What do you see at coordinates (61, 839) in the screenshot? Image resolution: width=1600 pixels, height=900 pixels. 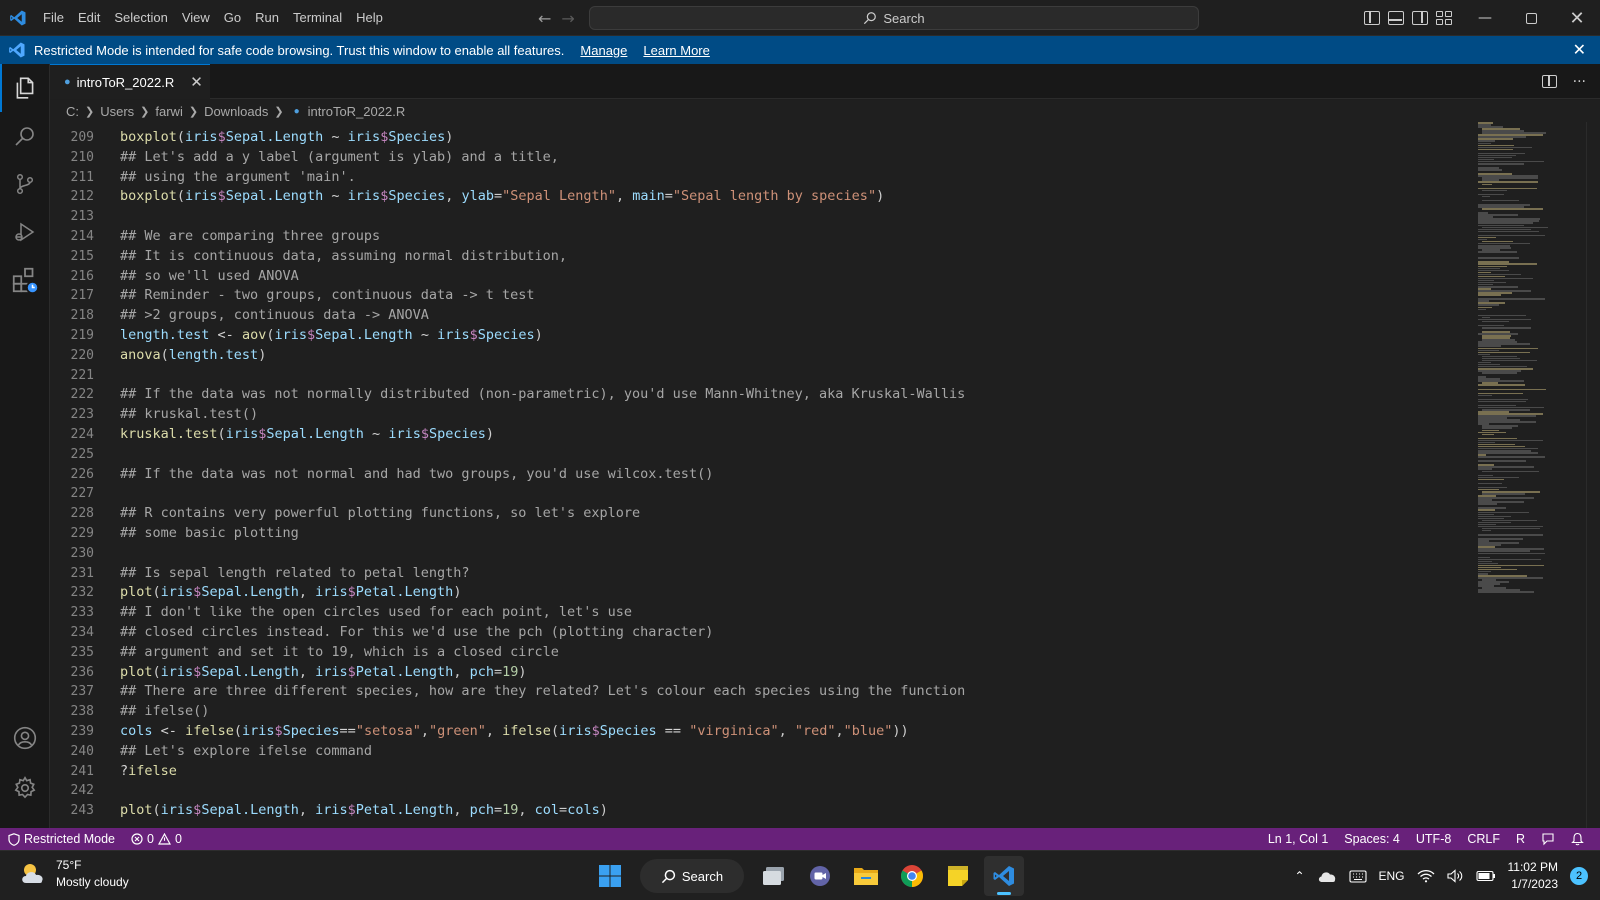 I see `restricted-mode-status: Restricted Mode` at bounding box center [61, 839].